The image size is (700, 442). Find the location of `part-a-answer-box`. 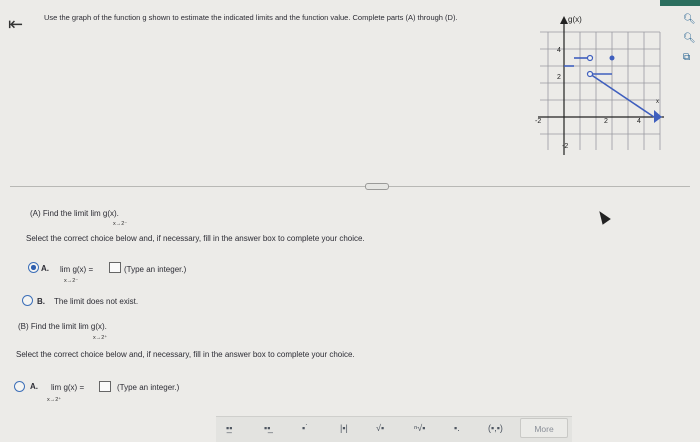

part-a-answer-box is located at coordinates (115, 267).